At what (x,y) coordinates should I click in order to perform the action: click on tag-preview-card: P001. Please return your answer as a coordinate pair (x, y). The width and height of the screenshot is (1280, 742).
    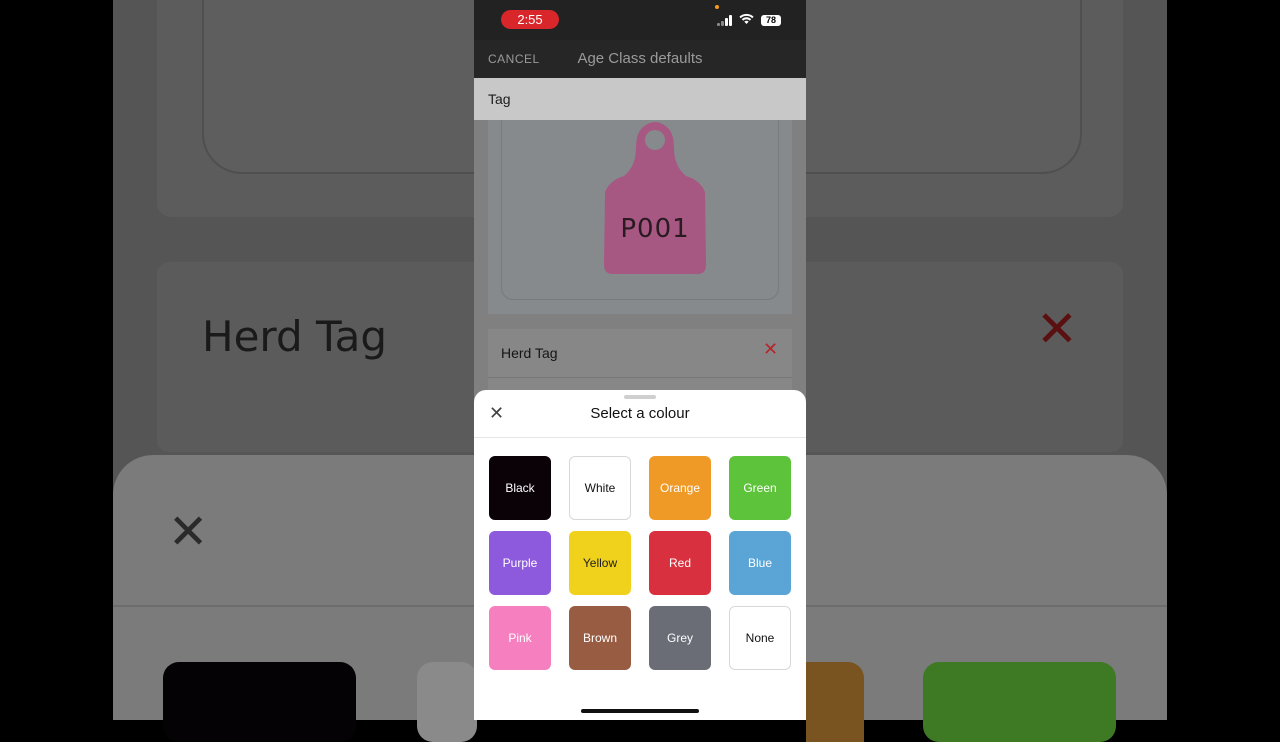
    Looking at the image, I should click on (640, 217).